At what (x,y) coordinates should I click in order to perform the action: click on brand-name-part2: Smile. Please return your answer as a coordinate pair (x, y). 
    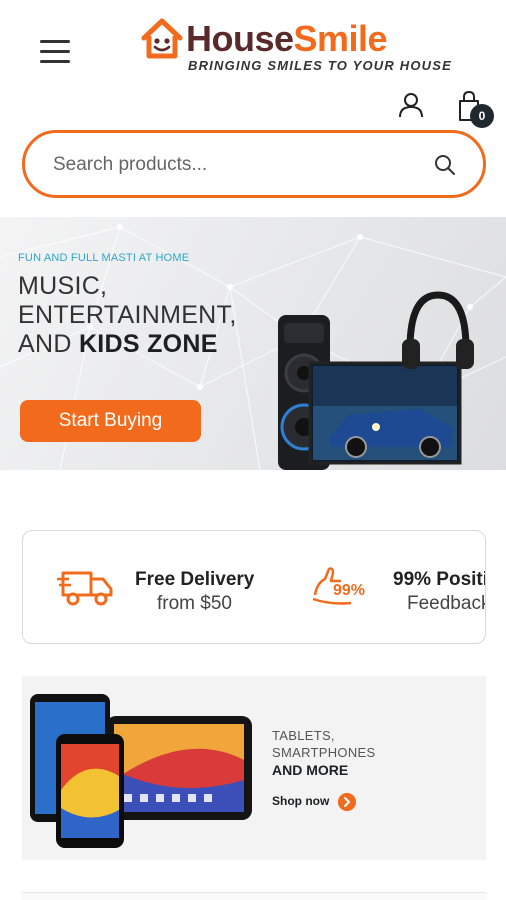
    Looking at the image, I should click on (340, 38).